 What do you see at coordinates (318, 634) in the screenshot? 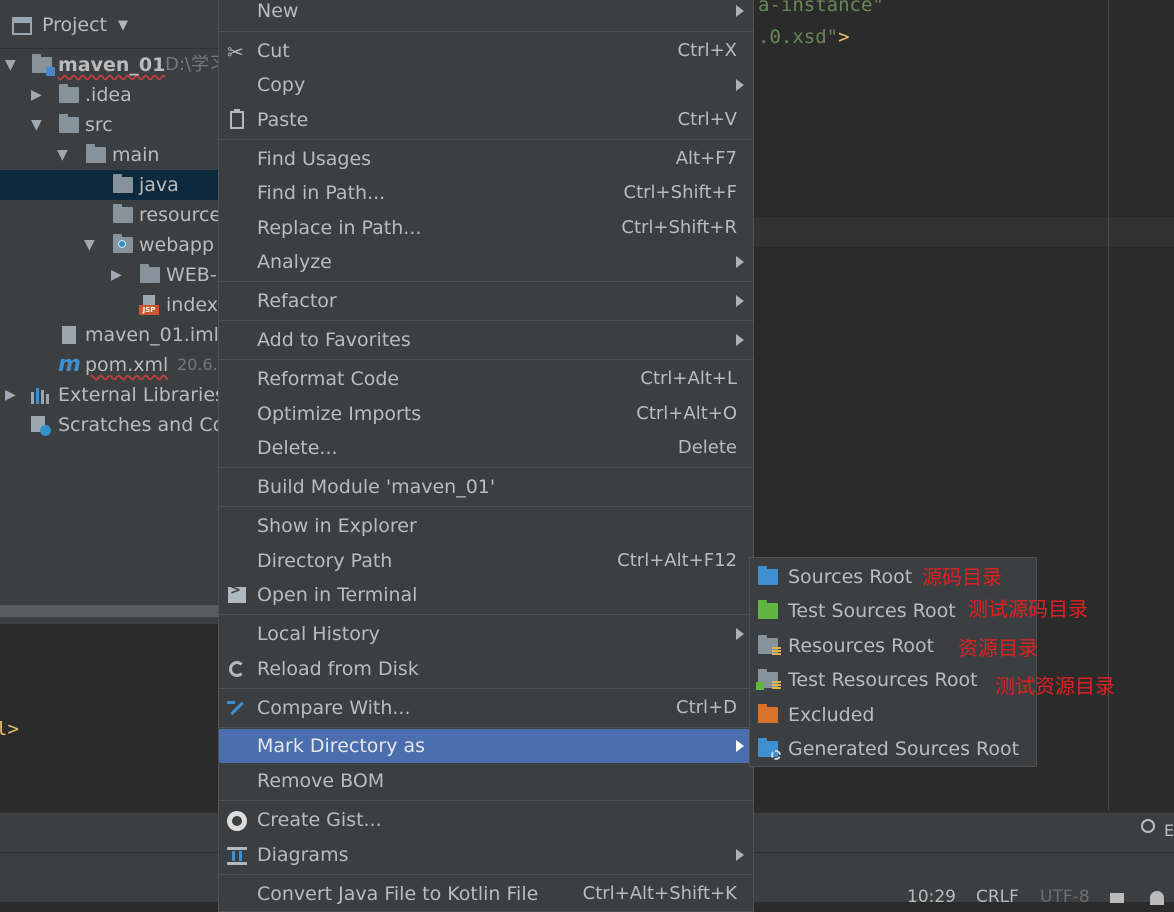
I see `menu-item-label: Local History` at bounding box center [318, 634].